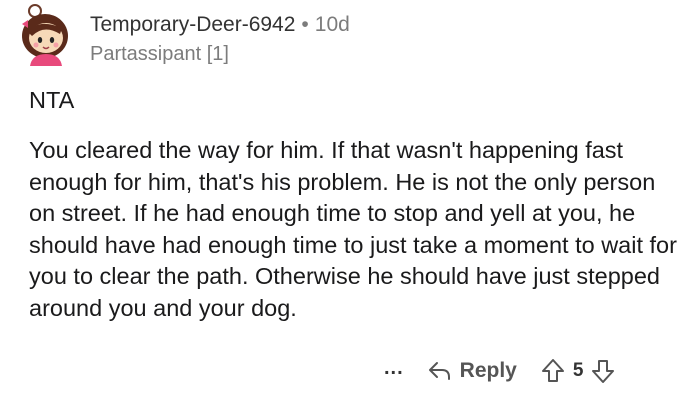  Describe the element at coordinates (192, 24) in the screenshot. I see `author-username: Temporary-Deer-6942` at that location.